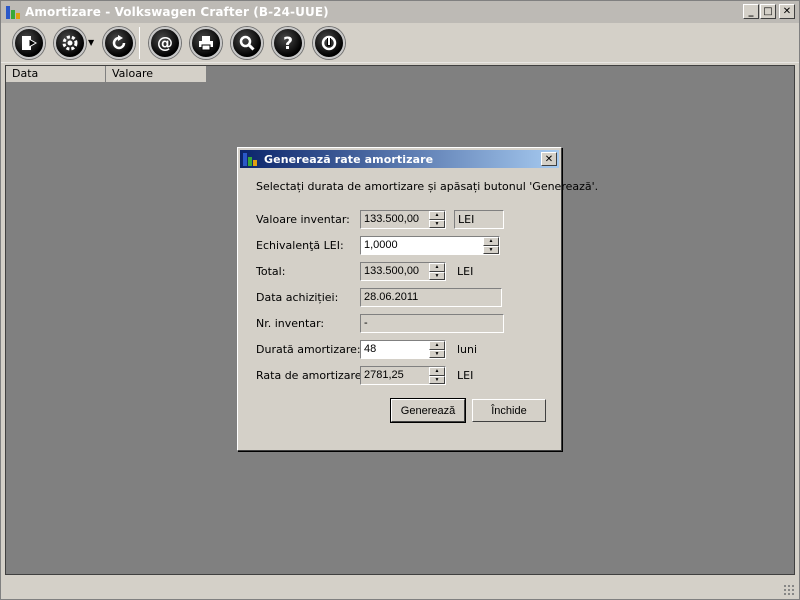 This screenshot has height=600, width=800. I want to click on column-header-valoare: Valoare, so click(156, 74).